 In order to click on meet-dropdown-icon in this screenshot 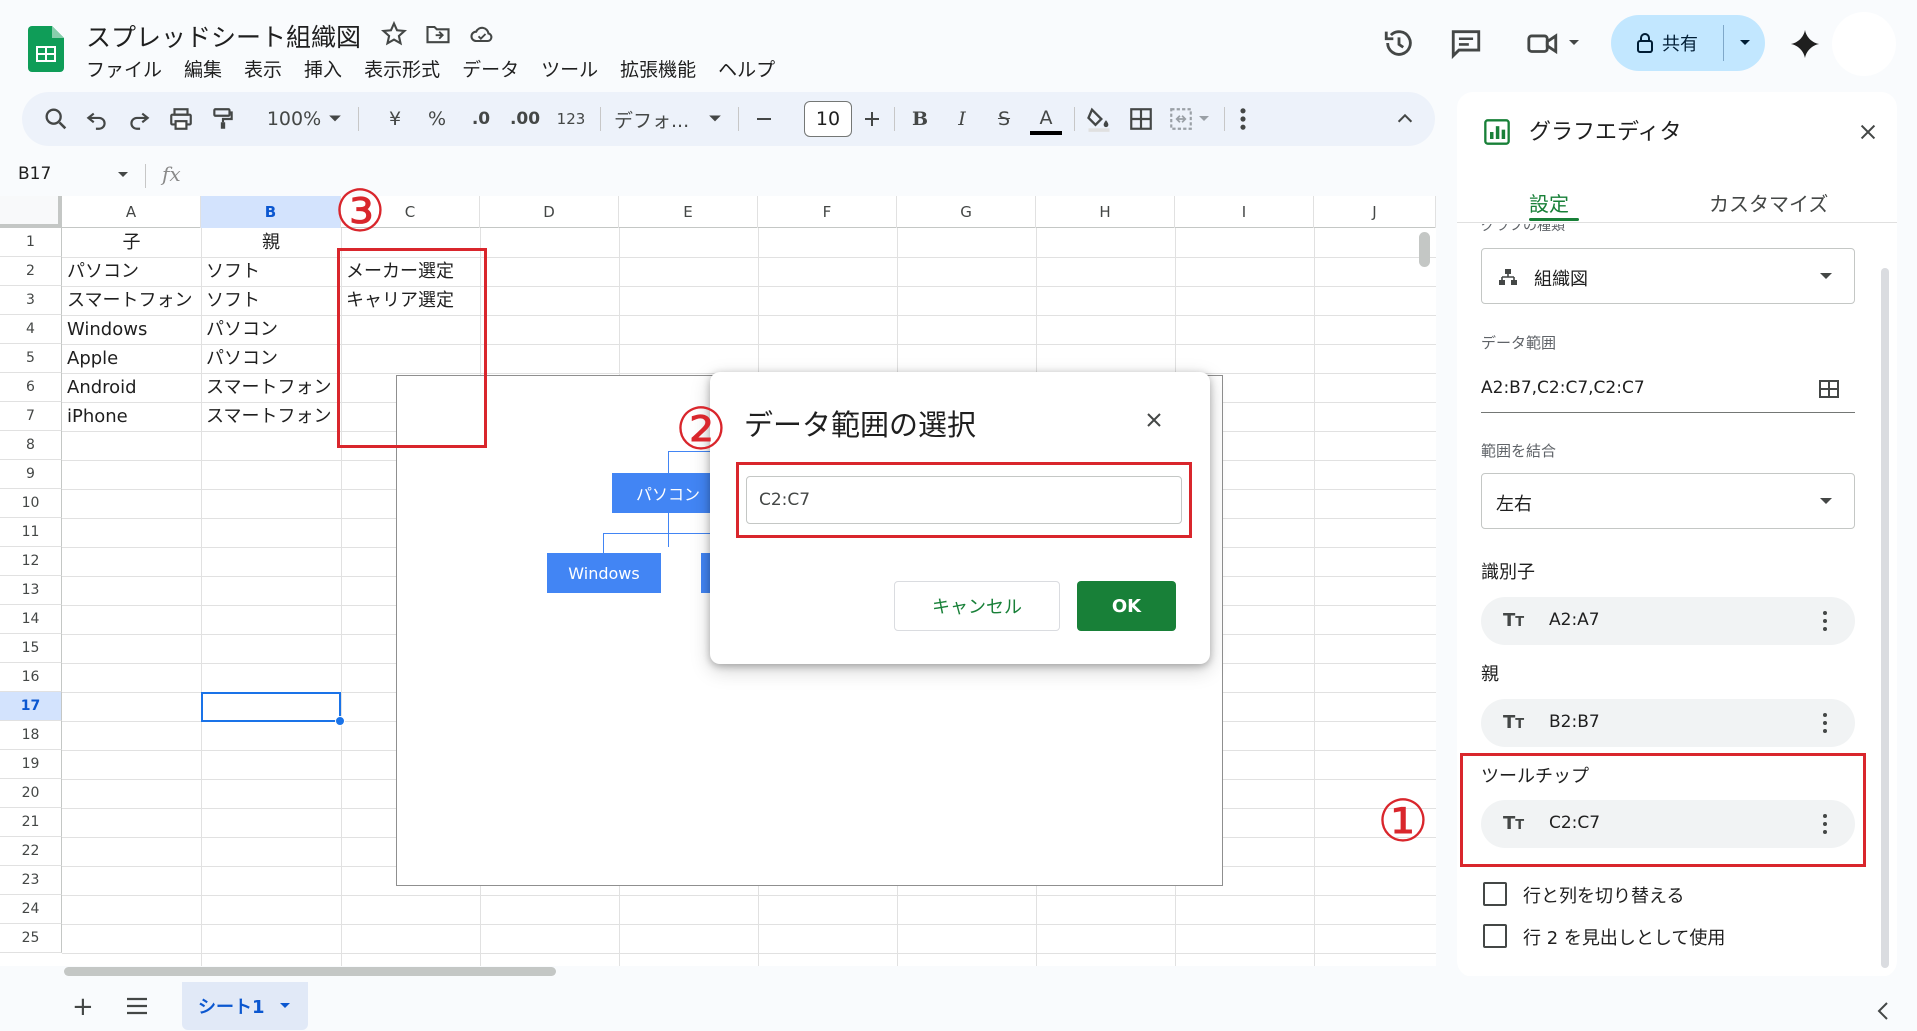, I will do `click(1574, 43)`.